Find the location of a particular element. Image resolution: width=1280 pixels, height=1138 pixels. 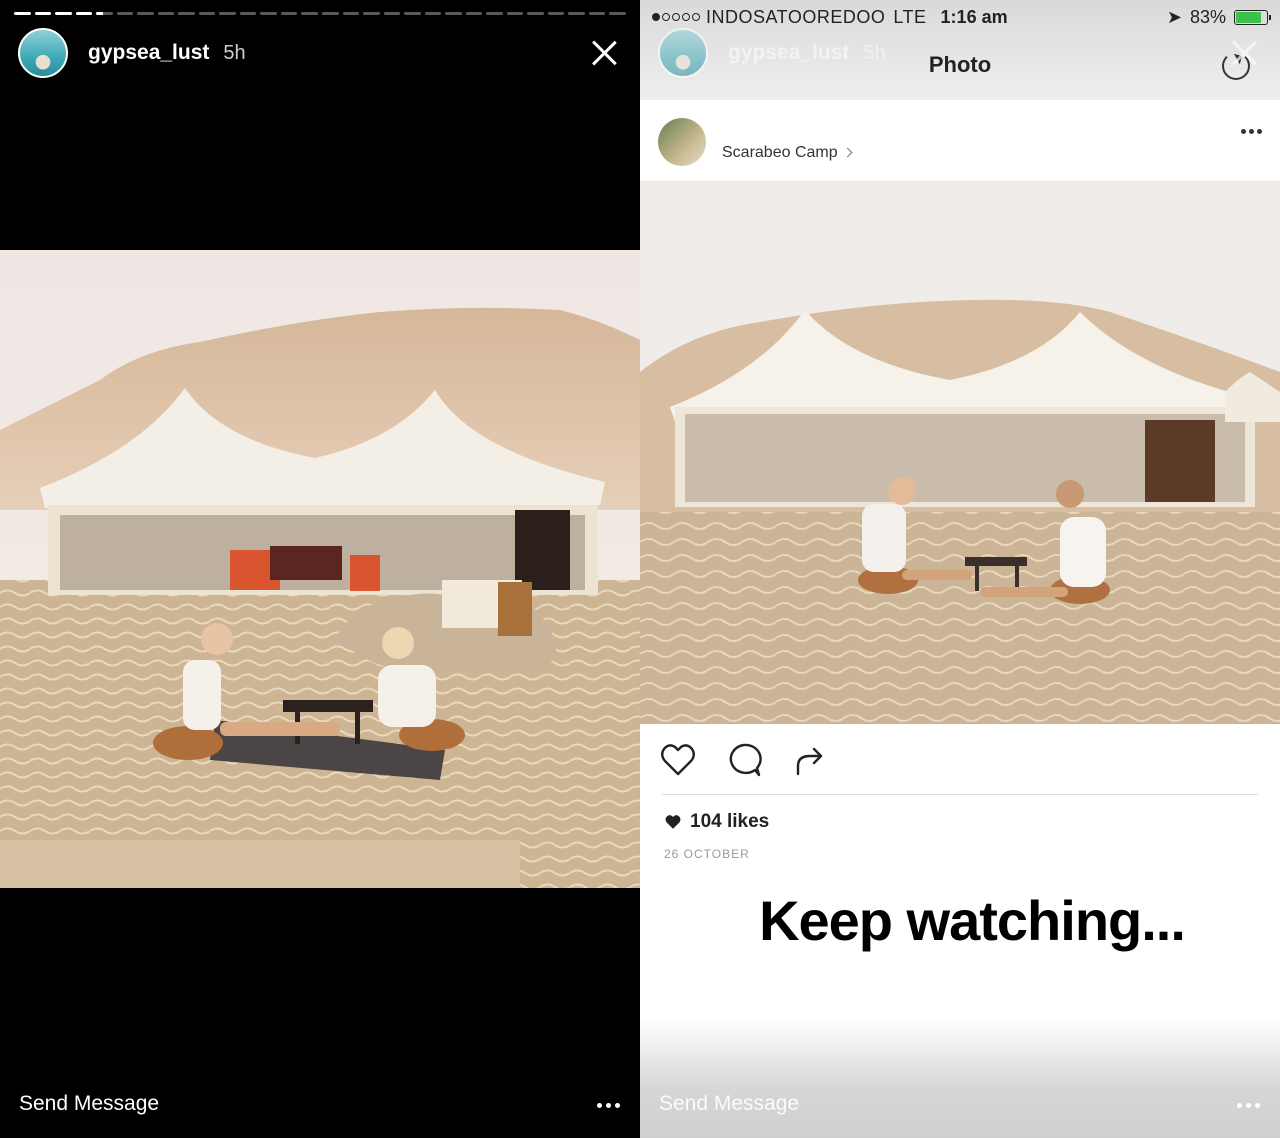

story-progress-bar is located at coordinates (320, 13).